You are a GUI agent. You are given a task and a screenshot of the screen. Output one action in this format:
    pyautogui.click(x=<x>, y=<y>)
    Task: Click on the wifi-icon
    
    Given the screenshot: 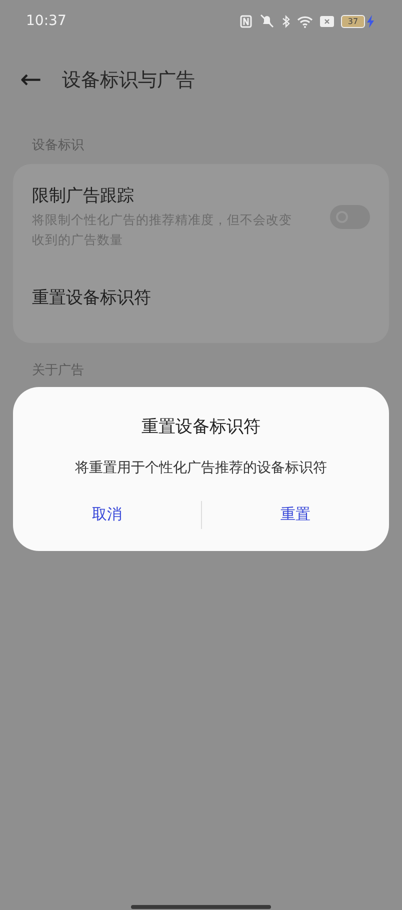 What is the action you would take?
    pyautogui.click(x=305, y=21)
    